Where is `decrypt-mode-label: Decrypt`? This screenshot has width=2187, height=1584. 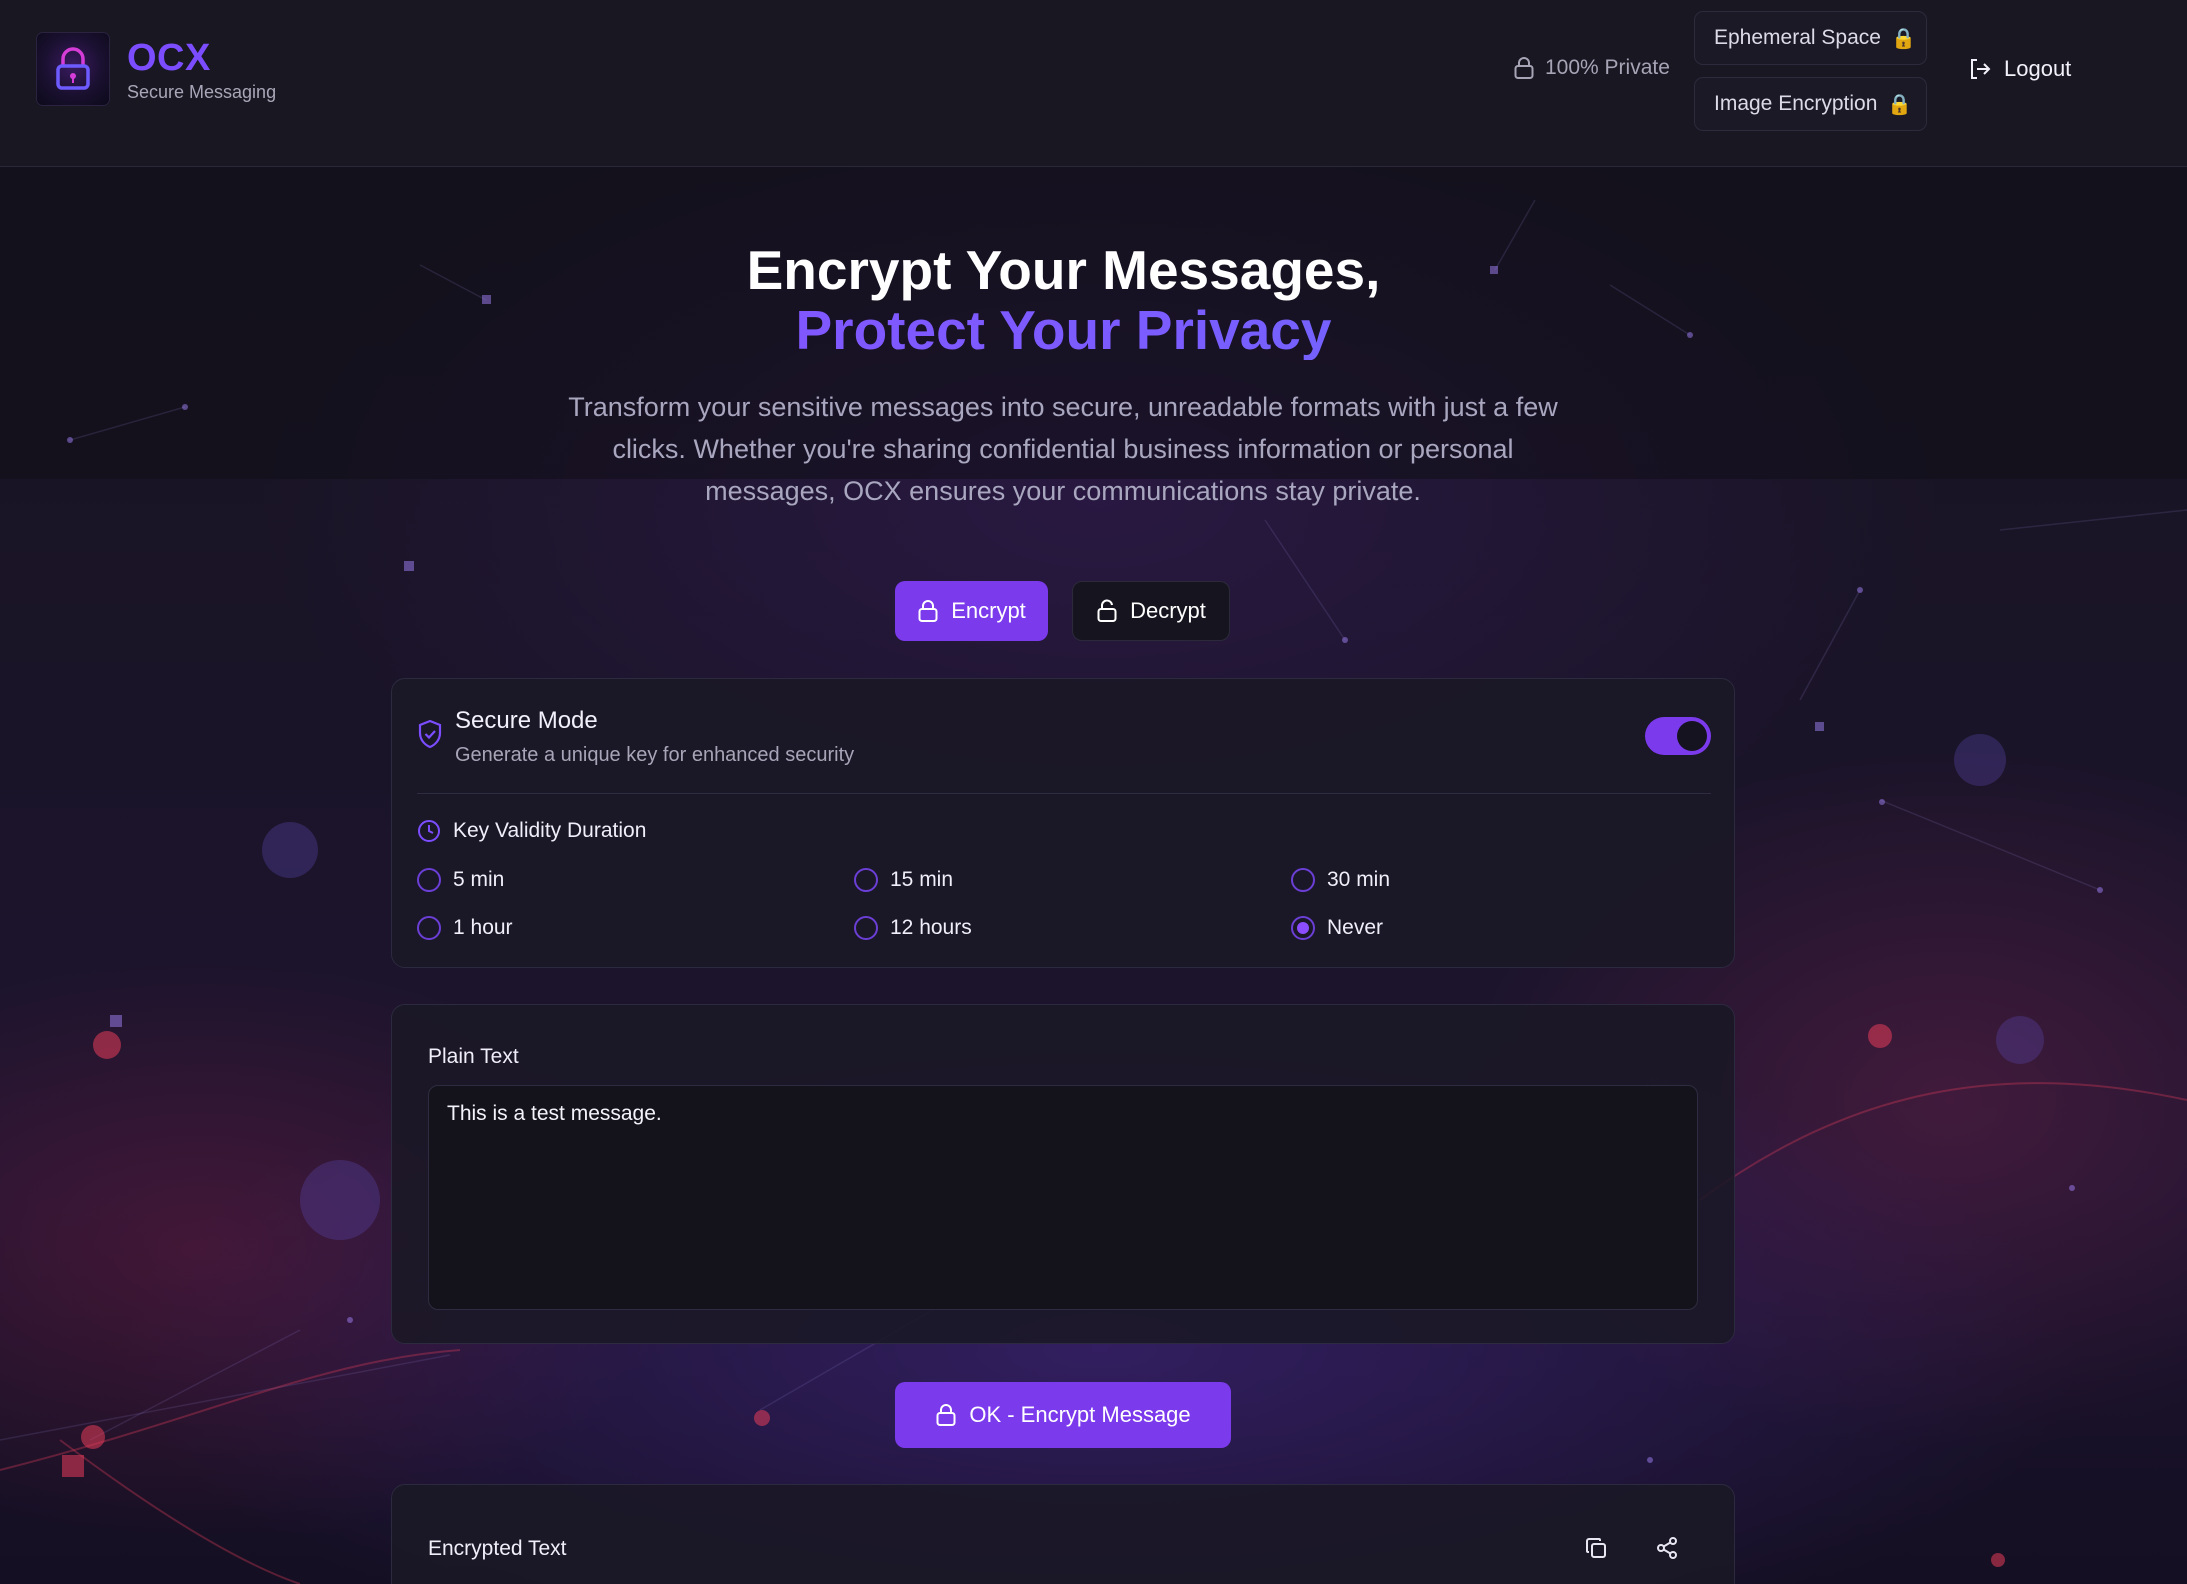
decrypt-mode-label: Decrypt is located at coordinates (1168, 610).